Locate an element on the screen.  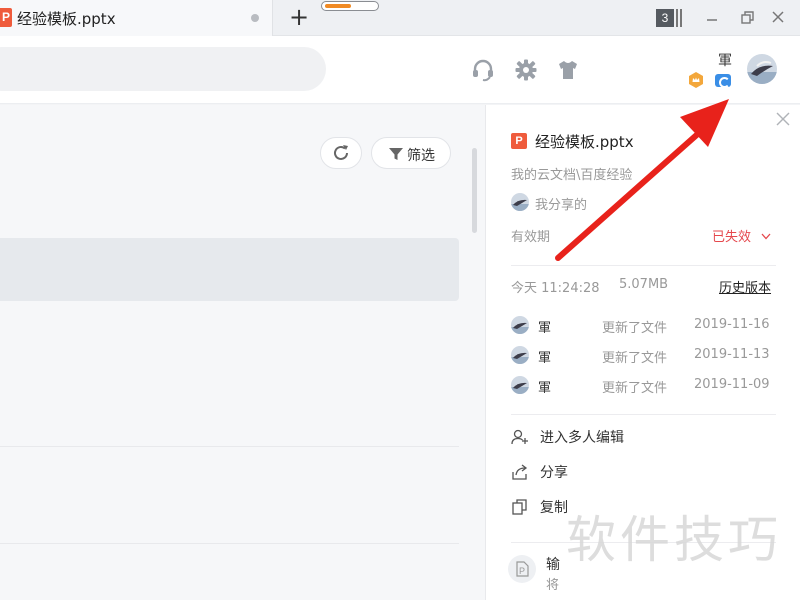
settings-button is located at coordinates (526, 70).